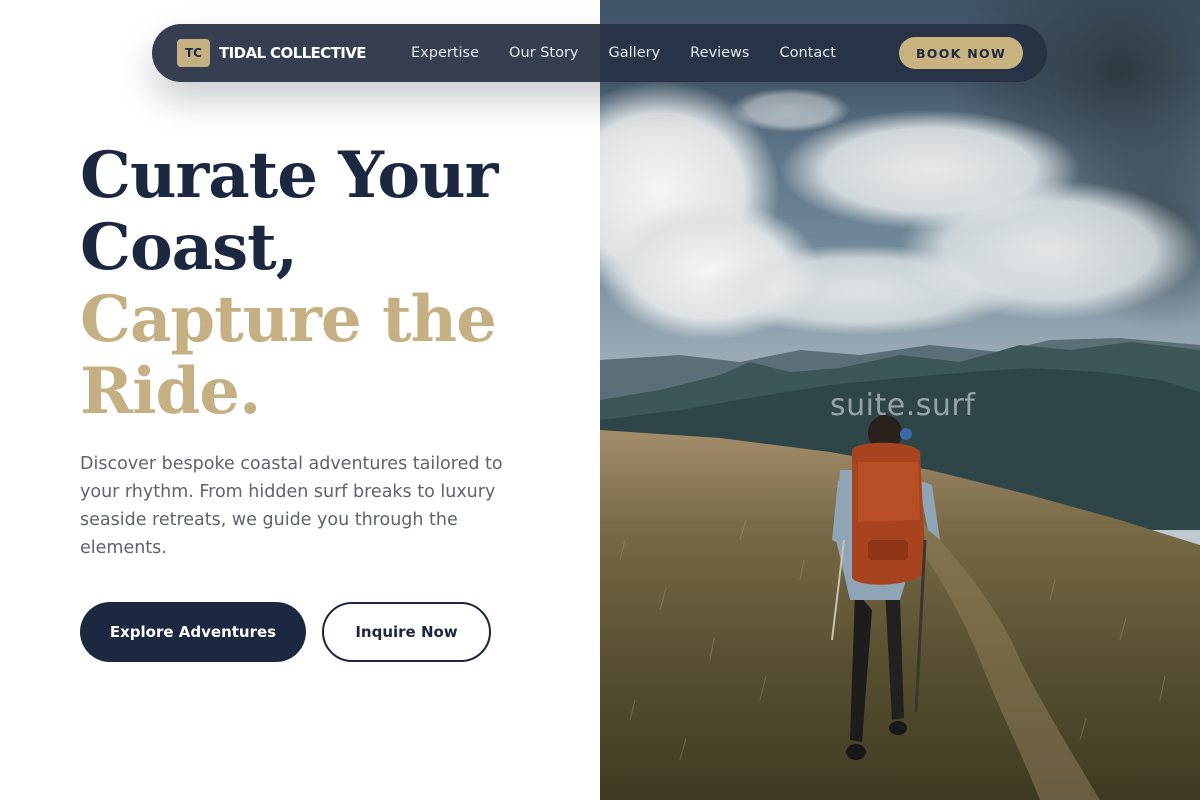 This screenshot has height=800, width=1200. Describe the element at coordinates (719, 53) in the screenshot. I see `nav-link-reviews: Reviews` at that location.